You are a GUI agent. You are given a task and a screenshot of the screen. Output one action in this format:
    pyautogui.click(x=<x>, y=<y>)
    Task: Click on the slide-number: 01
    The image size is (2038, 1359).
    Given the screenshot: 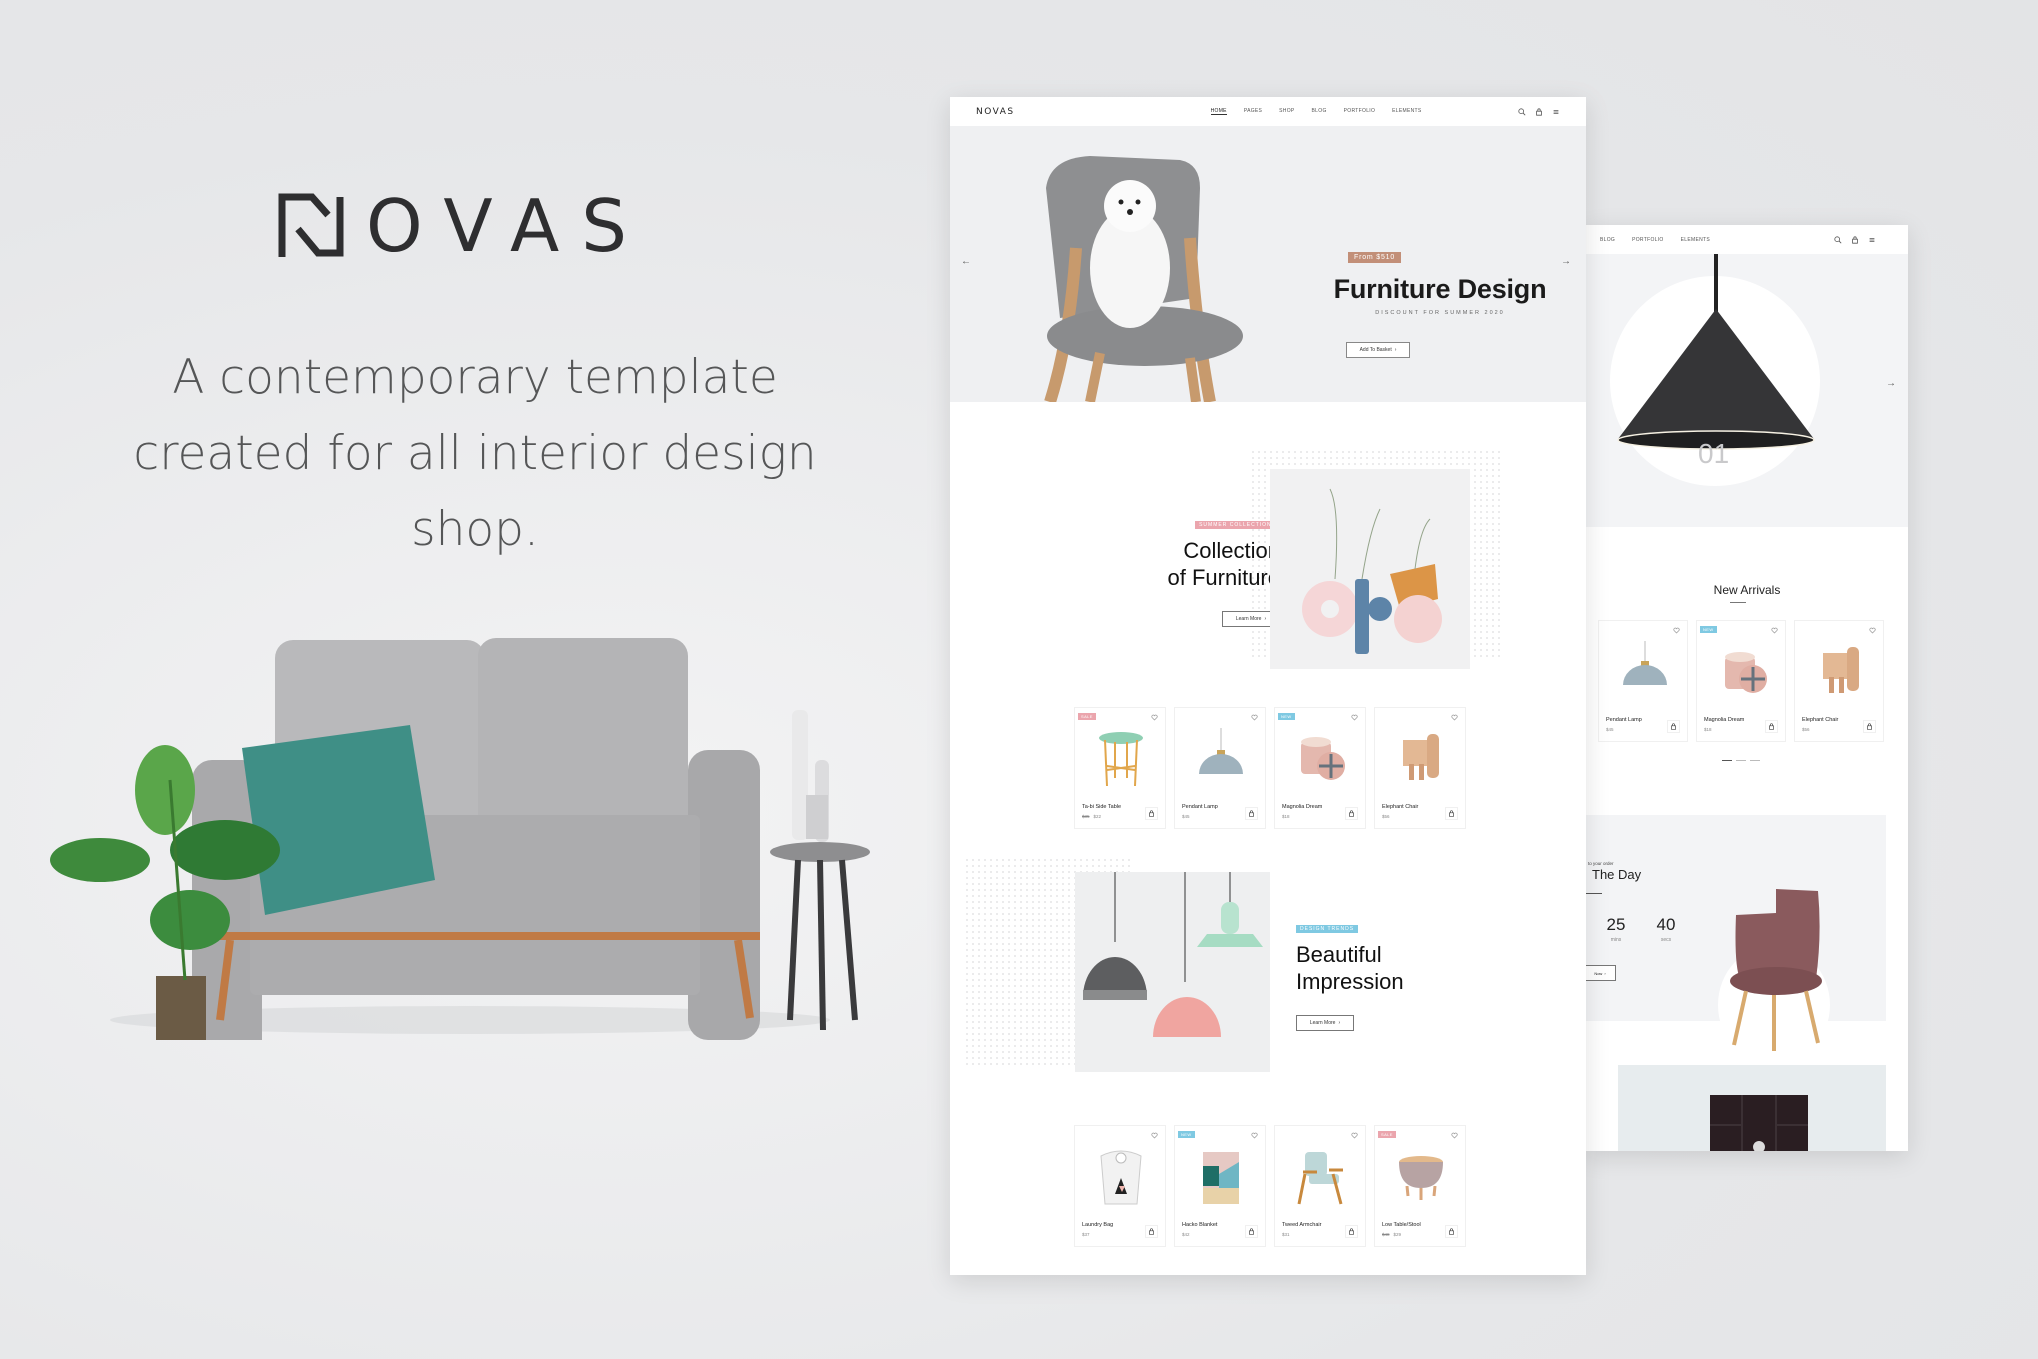 What is the action you would take?
    pyautogui.click(x=1714, y=453)
    